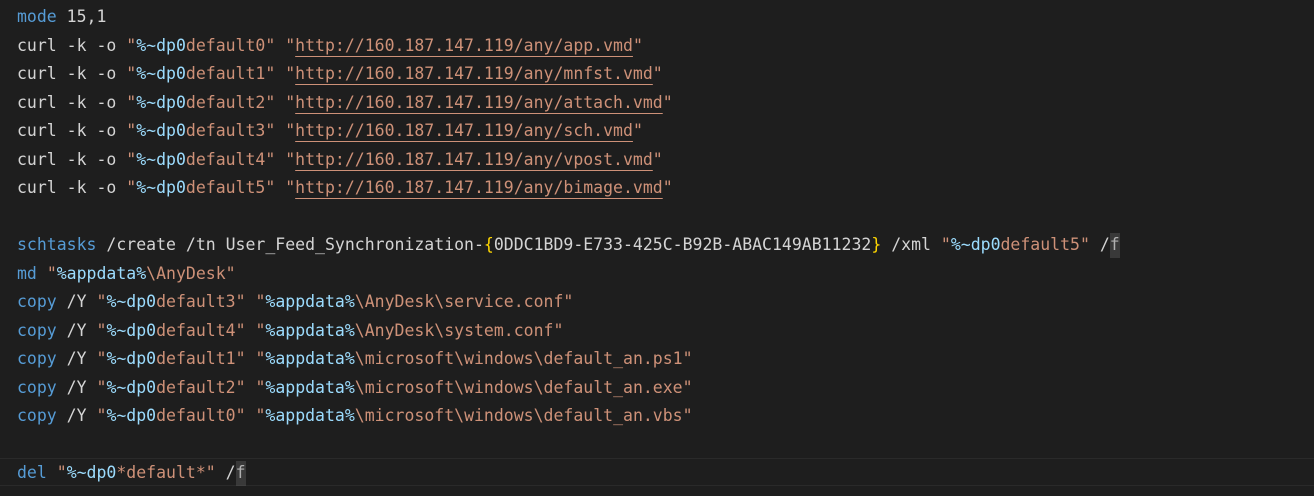 This screenshot has height=496, width=1314. I want to click on command-token: mode, so click(37, 16).